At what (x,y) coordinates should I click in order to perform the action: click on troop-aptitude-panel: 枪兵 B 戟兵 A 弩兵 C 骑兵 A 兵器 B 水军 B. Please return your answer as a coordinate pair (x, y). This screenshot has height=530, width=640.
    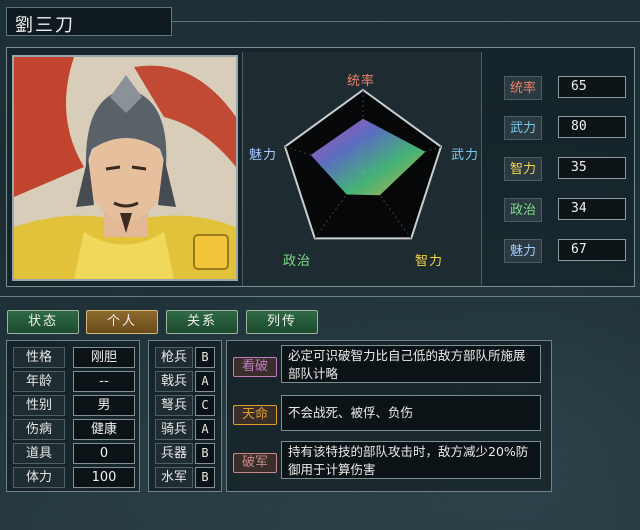
    Looking at the image, I should click on (185, 416).